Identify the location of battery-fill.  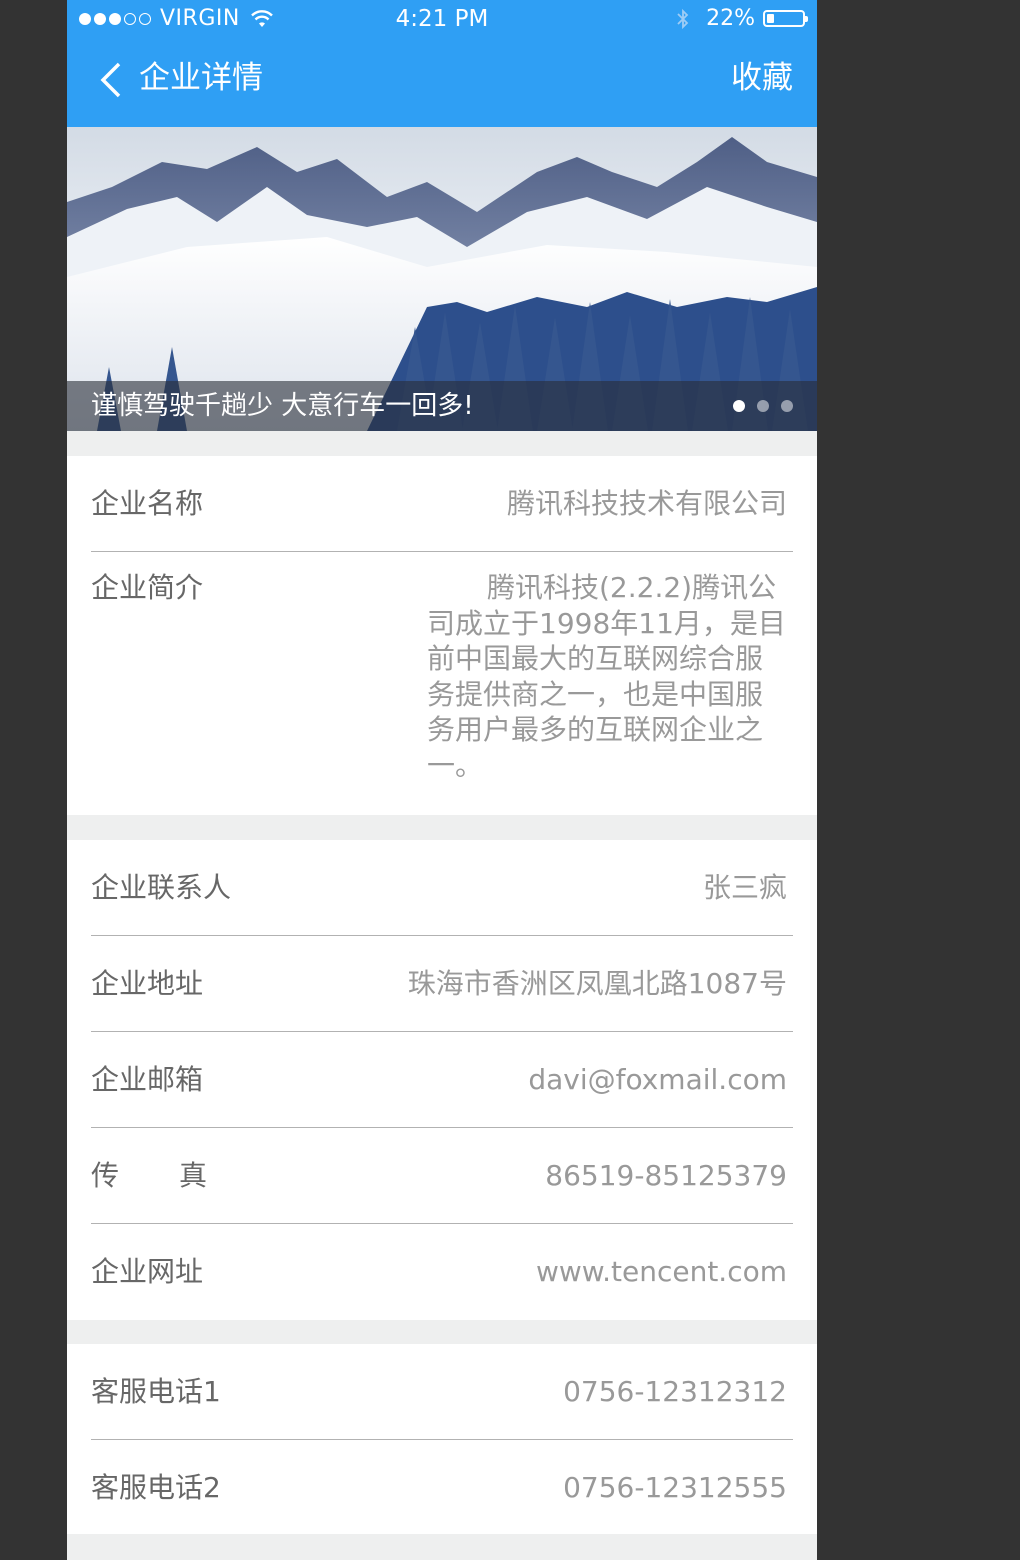
(770, 18).